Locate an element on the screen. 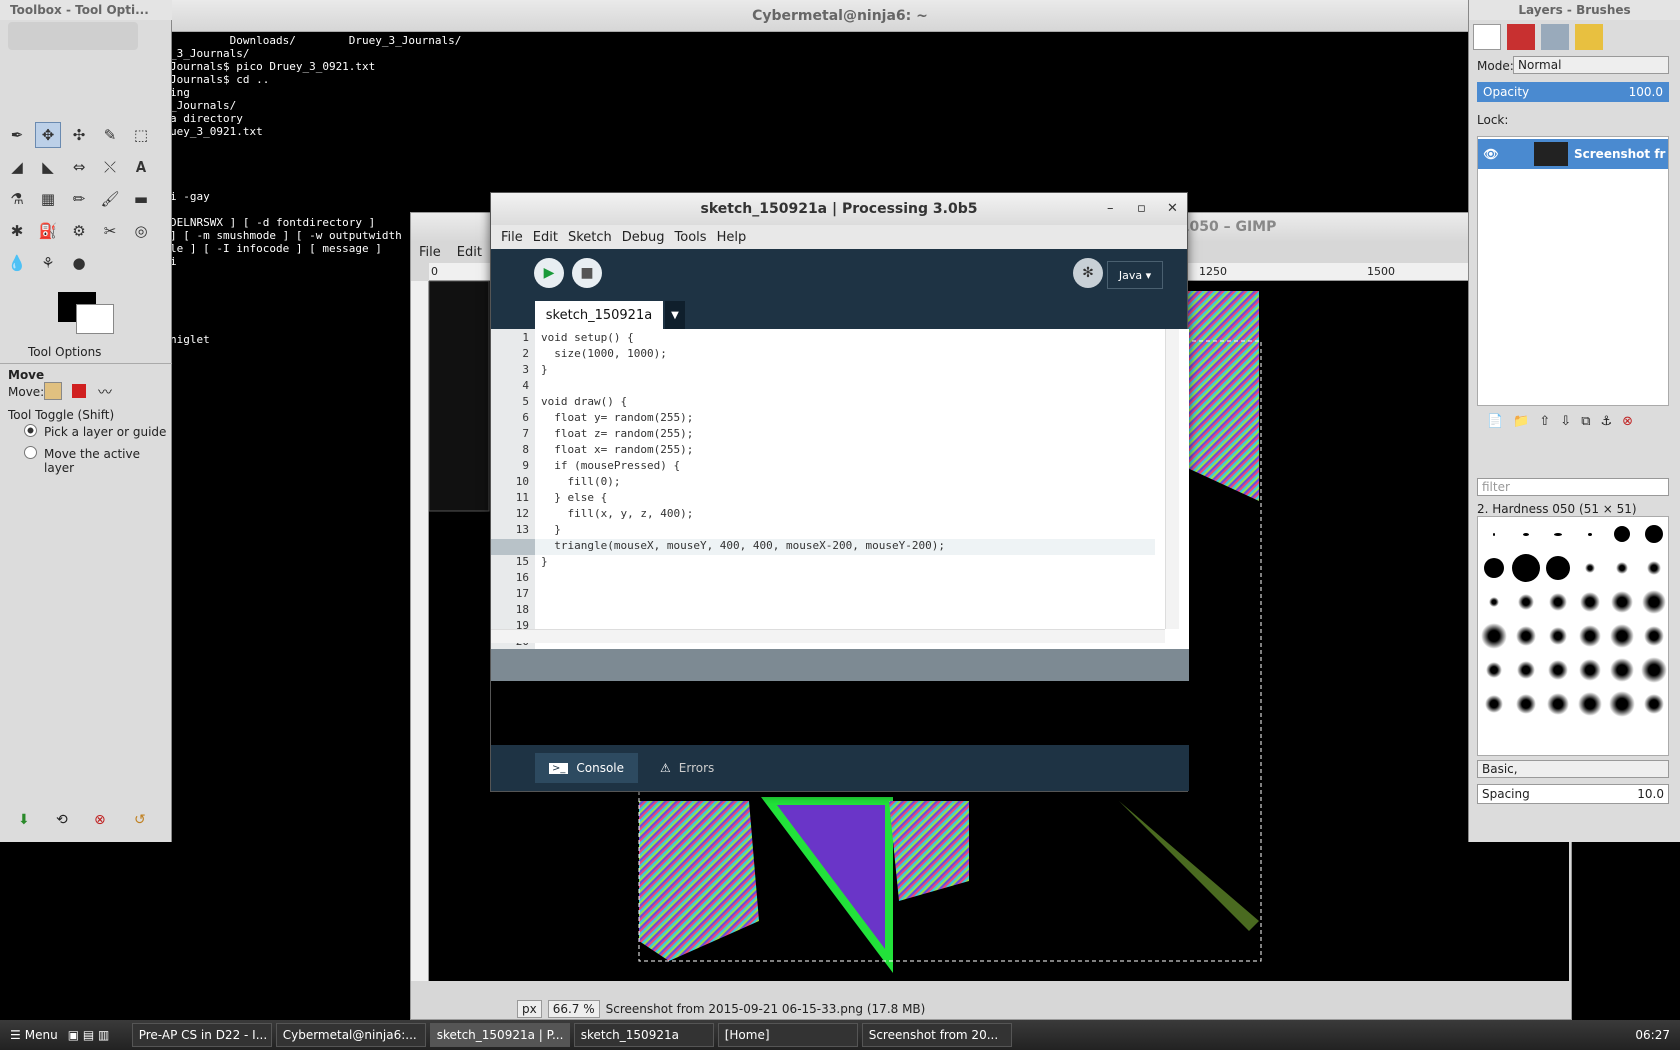  brush-filter-input: filter is located at coordinates (1573, 487).